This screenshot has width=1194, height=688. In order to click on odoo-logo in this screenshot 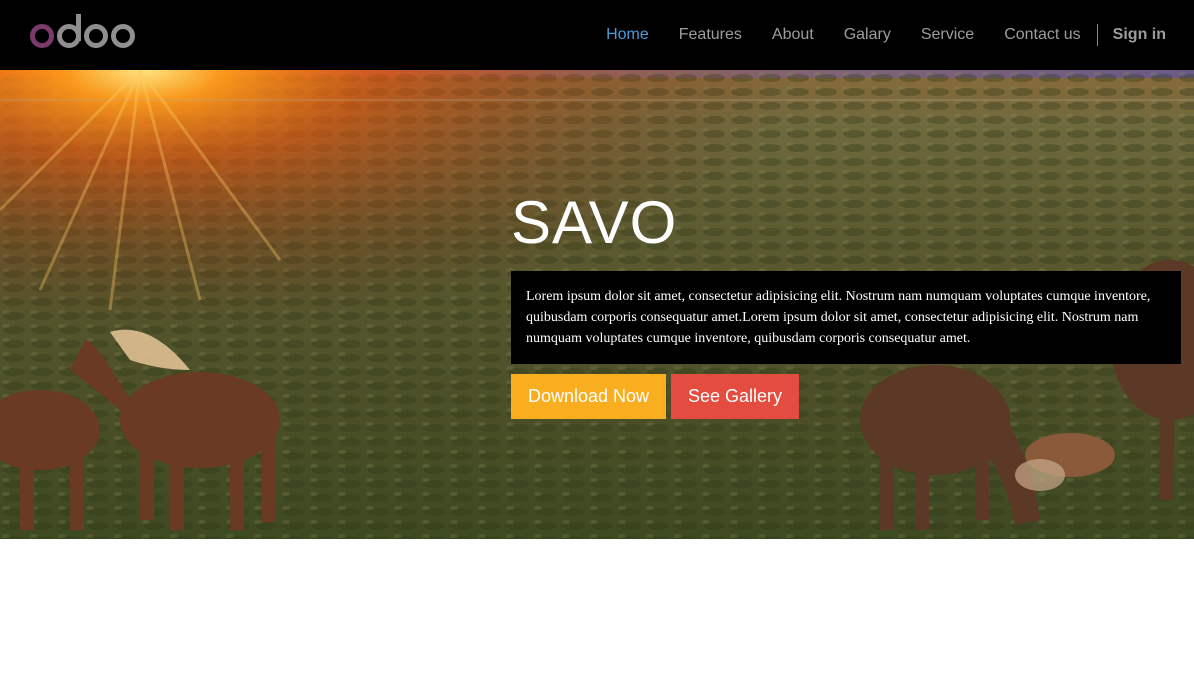, I will do `click(84, 33)`.